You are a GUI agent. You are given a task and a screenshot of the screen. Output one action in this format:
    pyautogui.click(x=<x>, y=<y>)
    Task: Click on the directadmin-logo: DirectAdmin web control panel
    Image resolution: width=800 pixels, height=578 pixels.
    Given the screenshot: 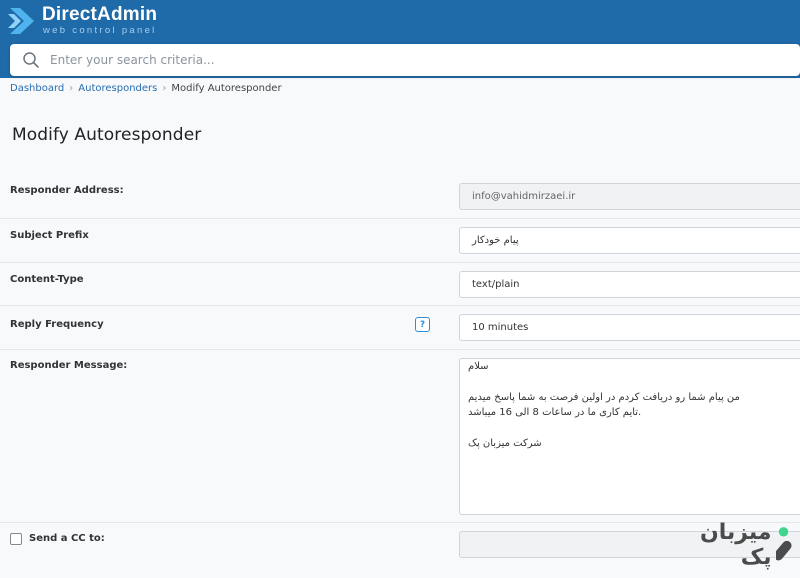 What is the action you would take?
    pyautogui.click(x=82, y=20)
    